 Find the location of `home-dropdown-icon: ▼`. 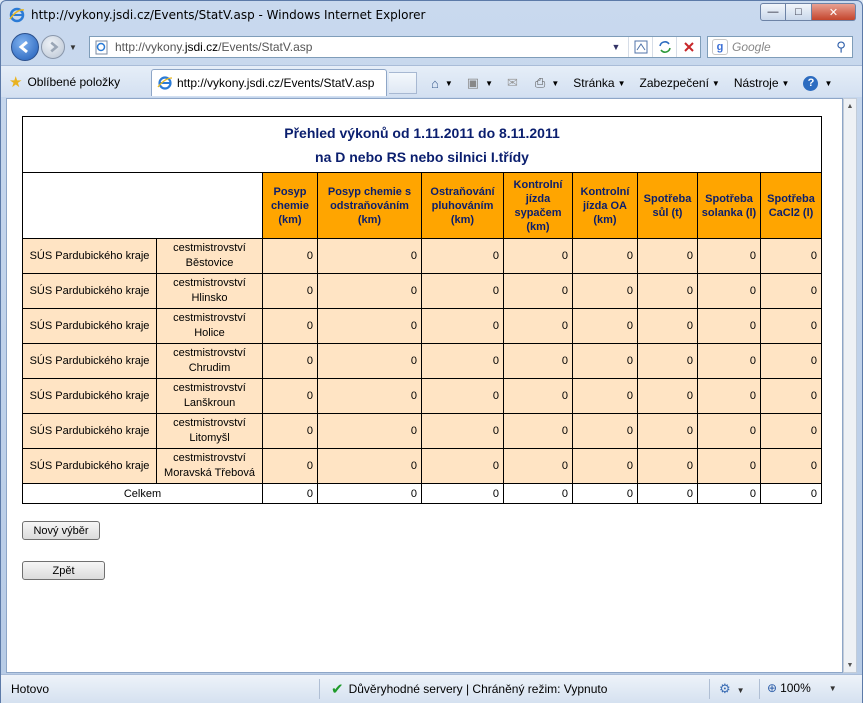

home-dropdown-icon: ▼ is located at coordinates (449, 83).